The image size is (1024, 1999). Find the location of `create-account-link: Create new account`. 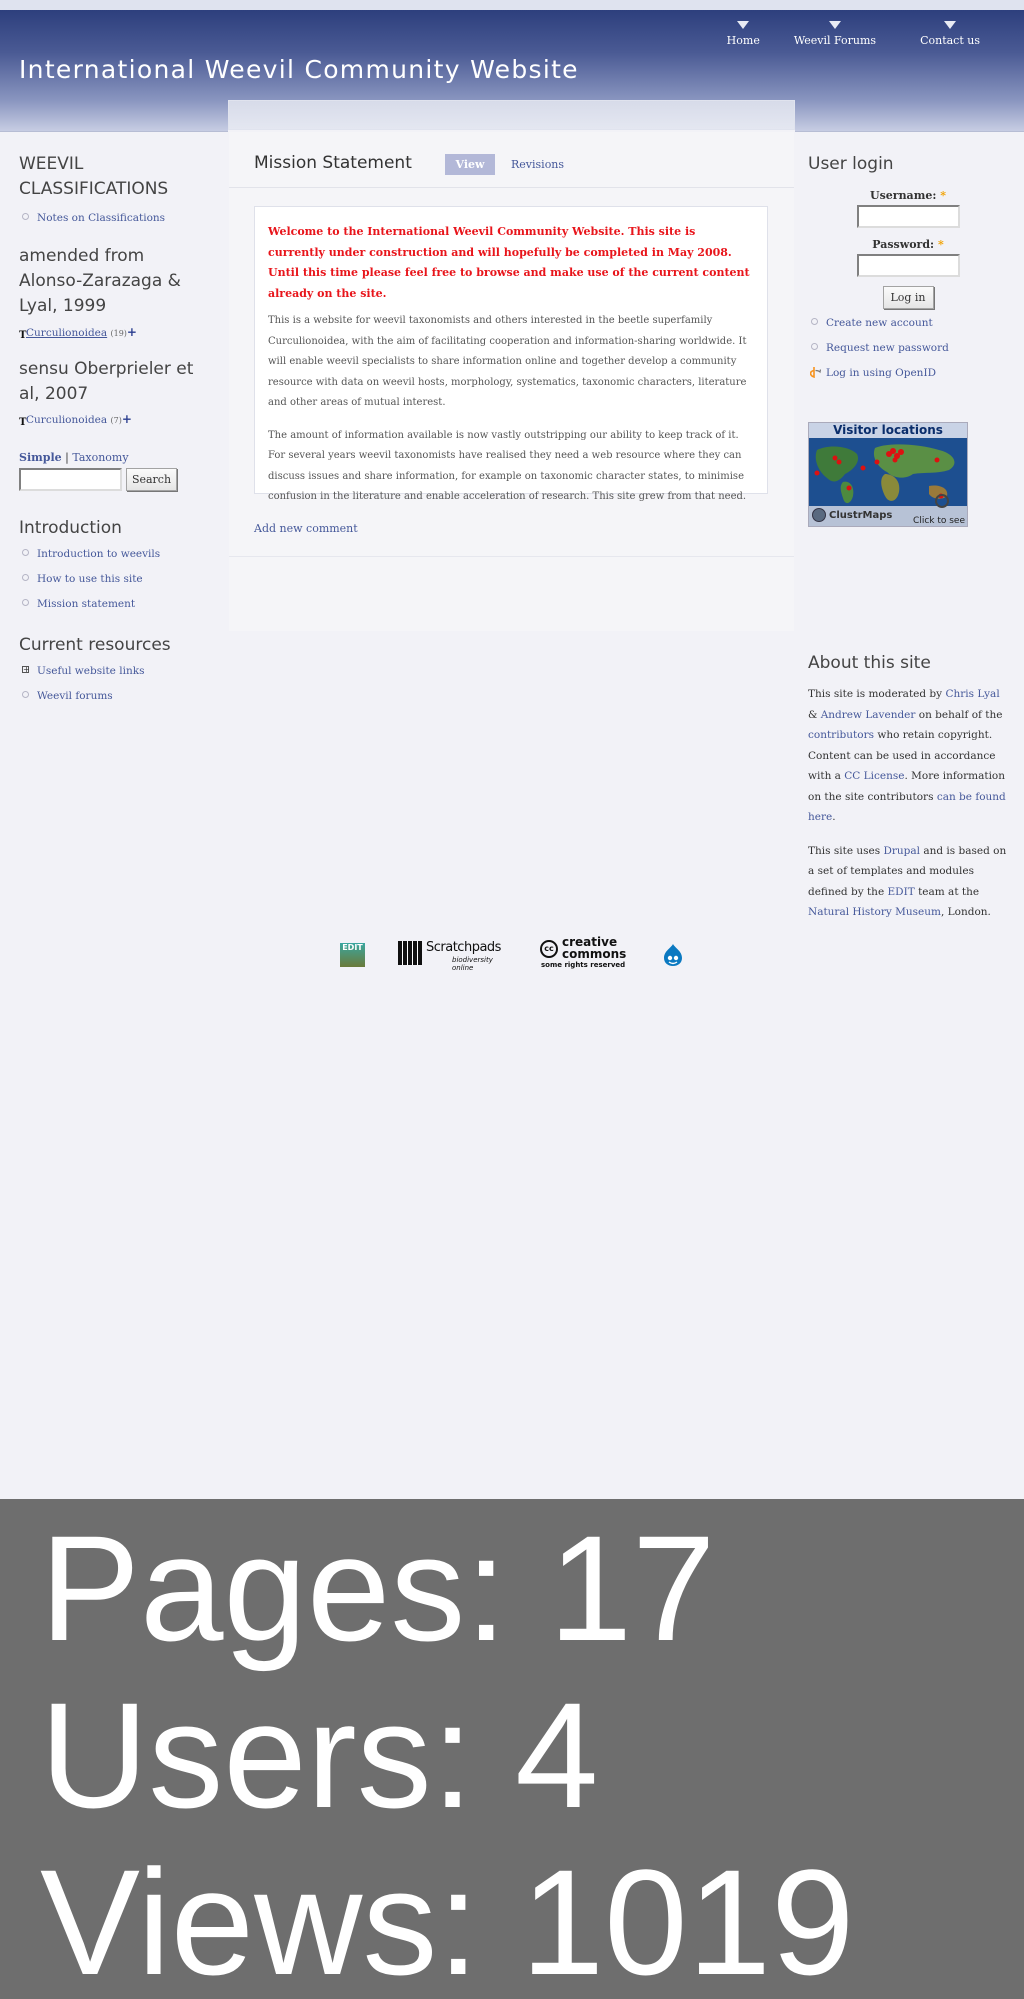

create-account-link: Create new account is located at coordinates (879, 323).